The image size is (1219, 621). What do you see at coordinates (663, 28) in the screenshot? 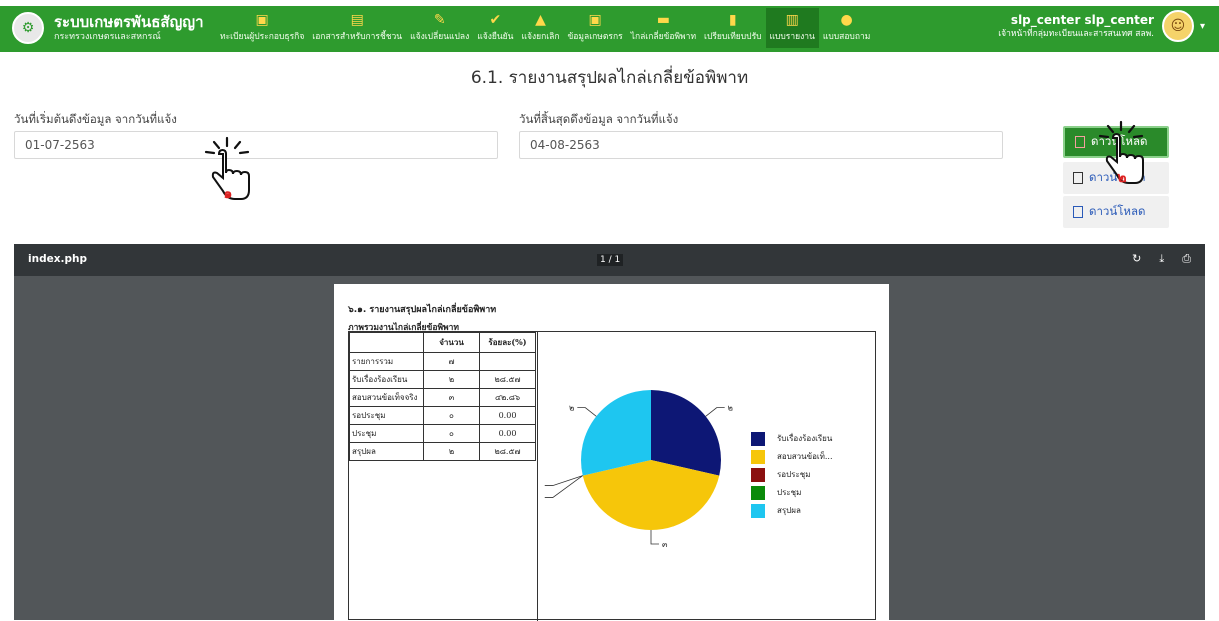
I see `nav-item-6: ▬ ไกล่เกลี่ยข้อพิพาท` at bounding box center [663, 28].